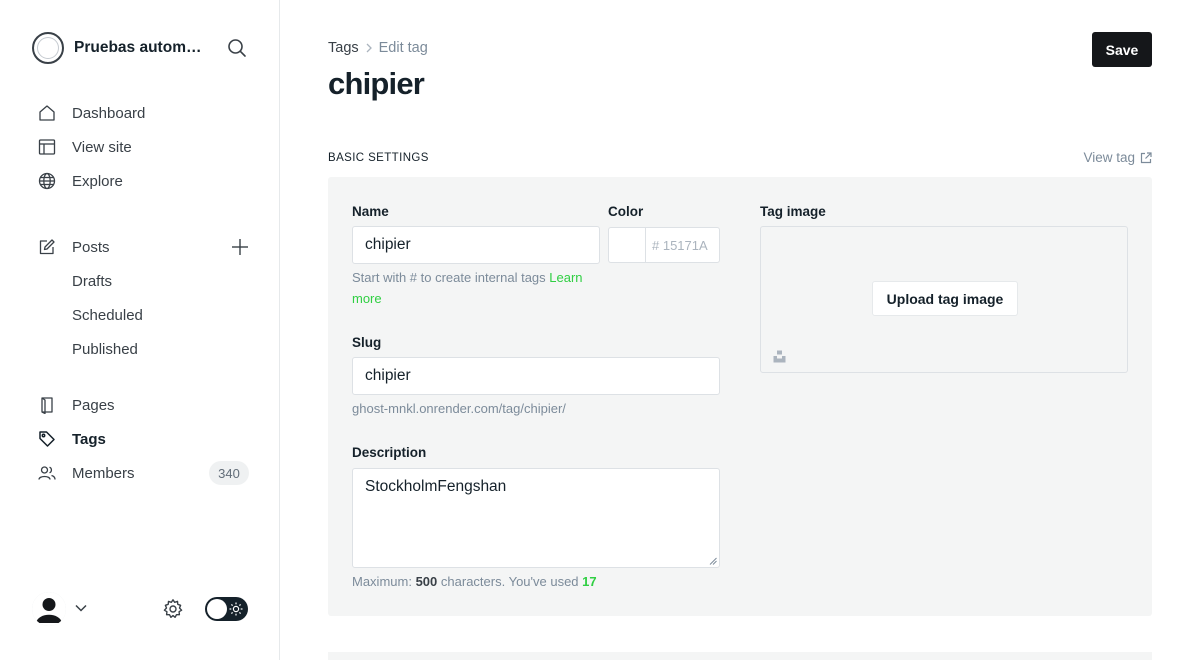  I want to click on breadcrumb-separator, so click(369, 48).